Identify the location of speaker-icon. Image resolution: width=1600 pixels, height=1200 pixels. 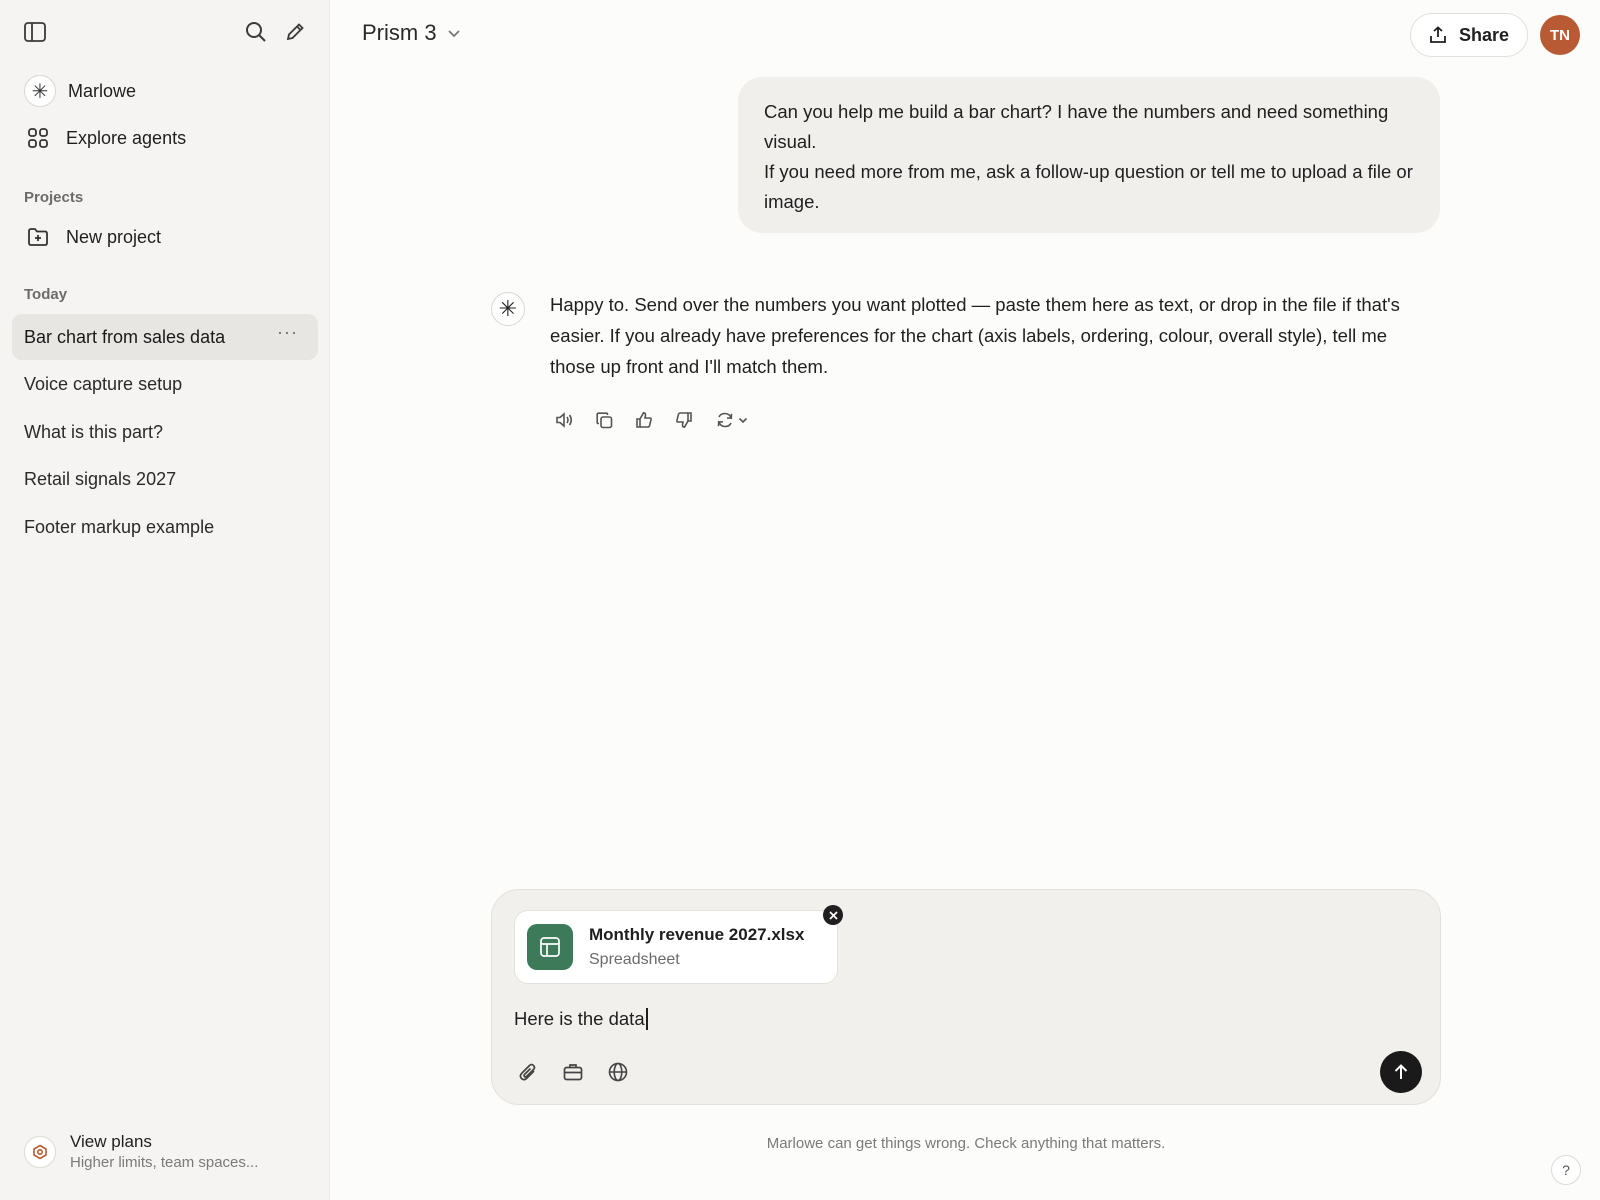
(564, 420).